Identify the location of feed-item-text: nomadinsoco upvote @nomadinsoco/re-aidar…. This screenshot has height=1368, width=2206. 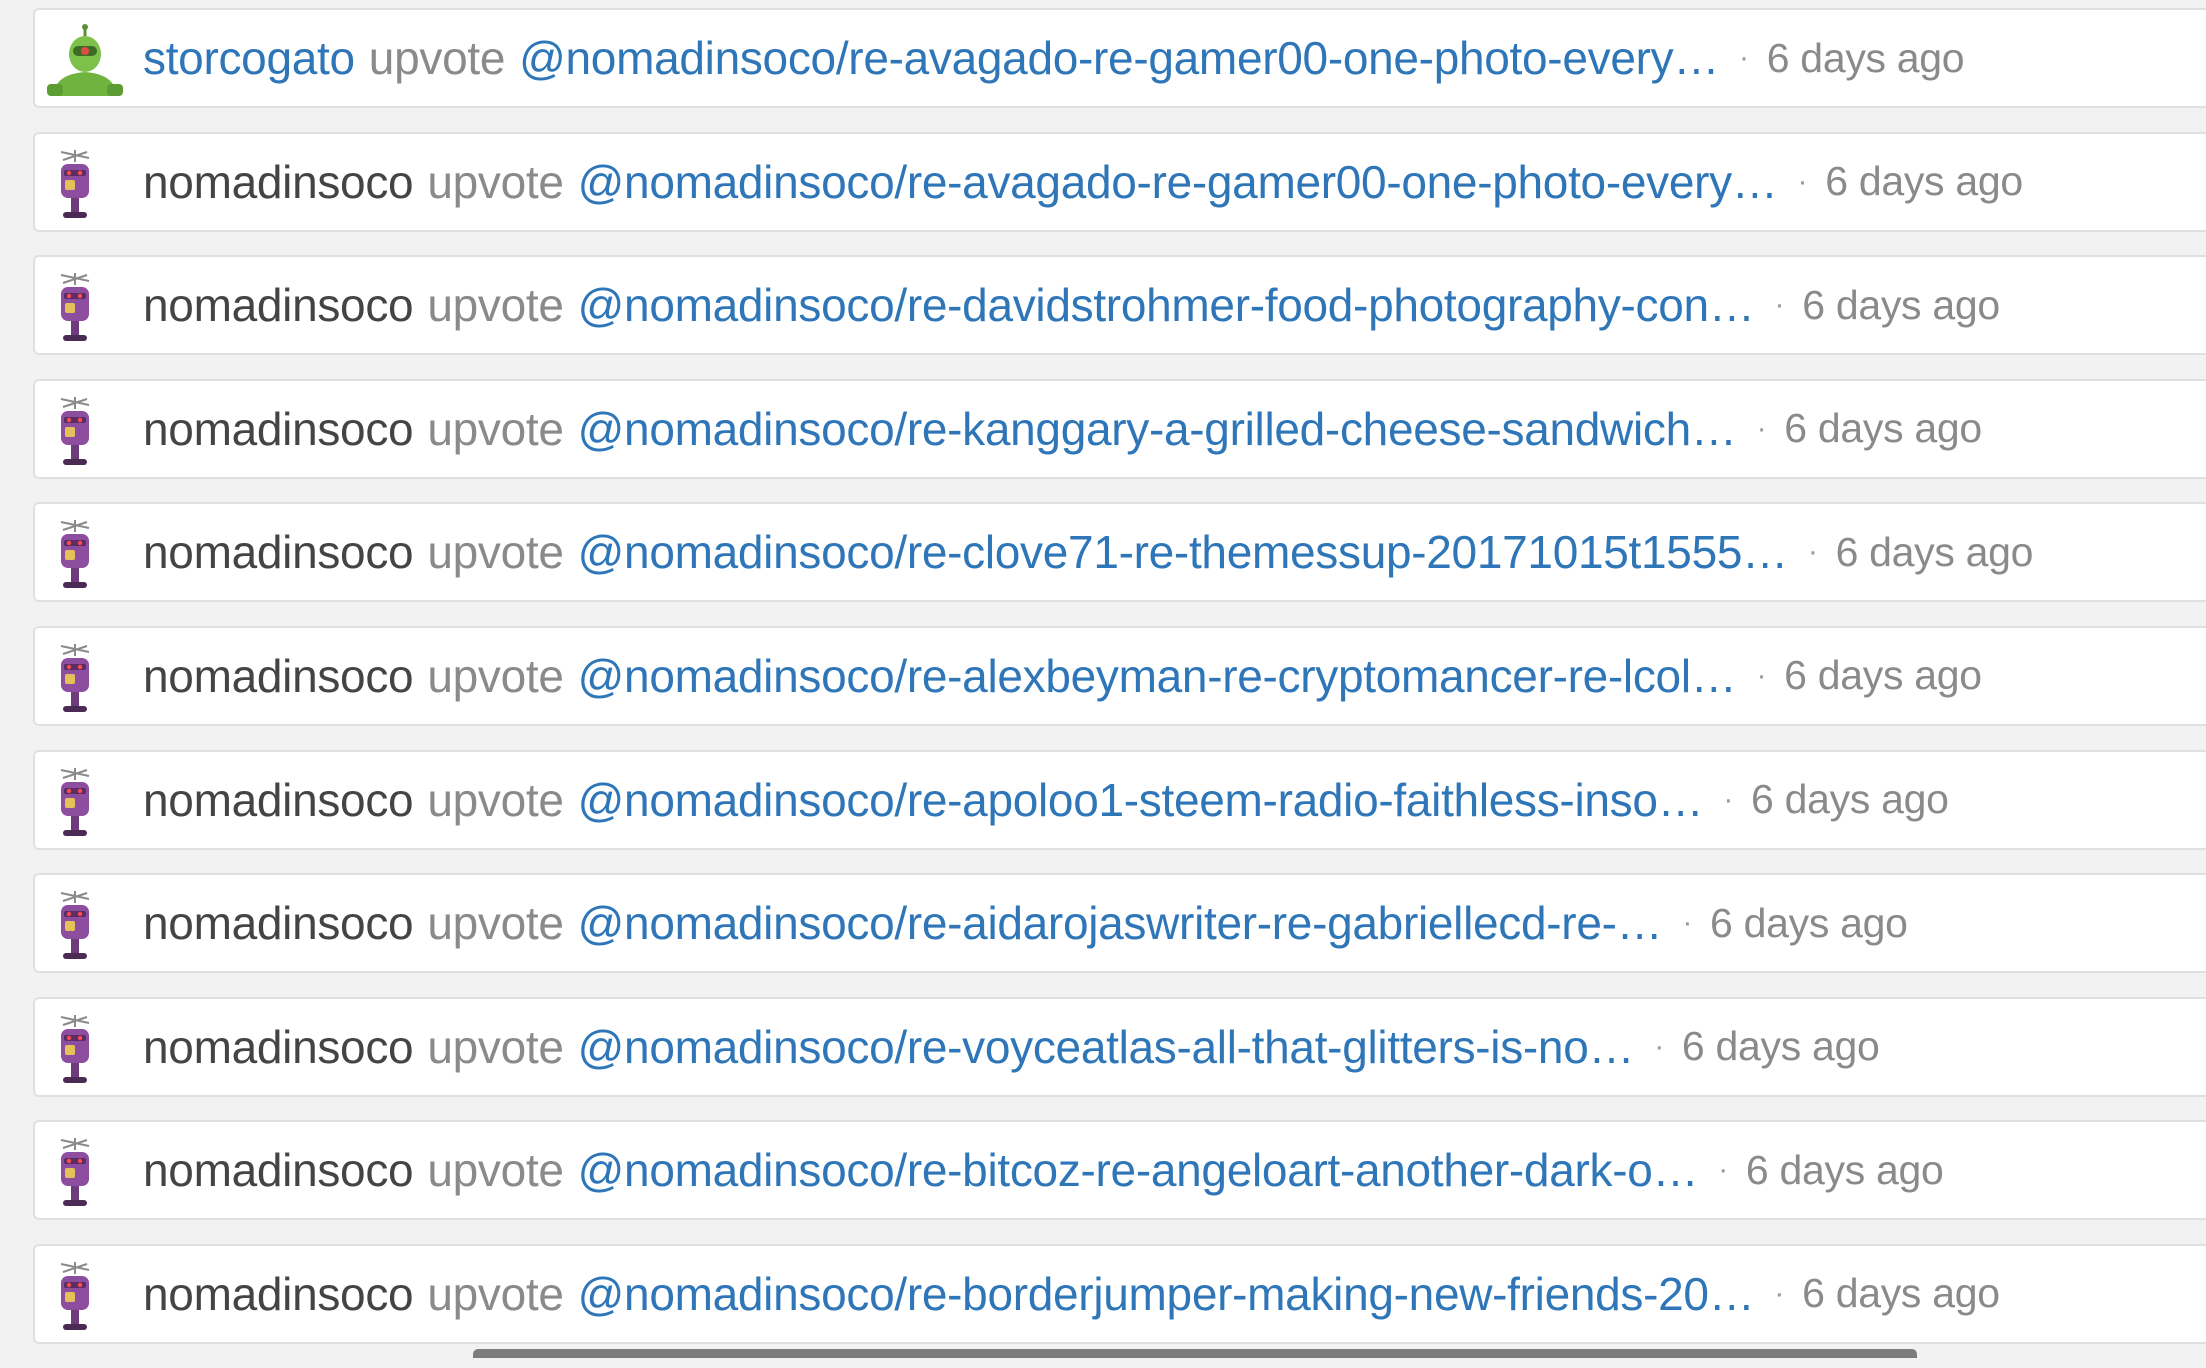
(1025, 923).